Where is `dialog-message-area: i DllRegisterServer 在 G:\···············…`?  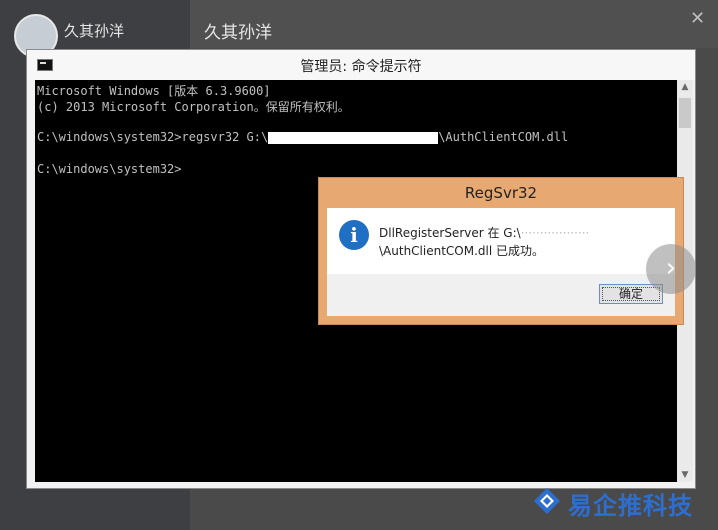
dialog-message-area: i DllRegisterServer 在 G:\···············… is located at coordinates (501, 241).